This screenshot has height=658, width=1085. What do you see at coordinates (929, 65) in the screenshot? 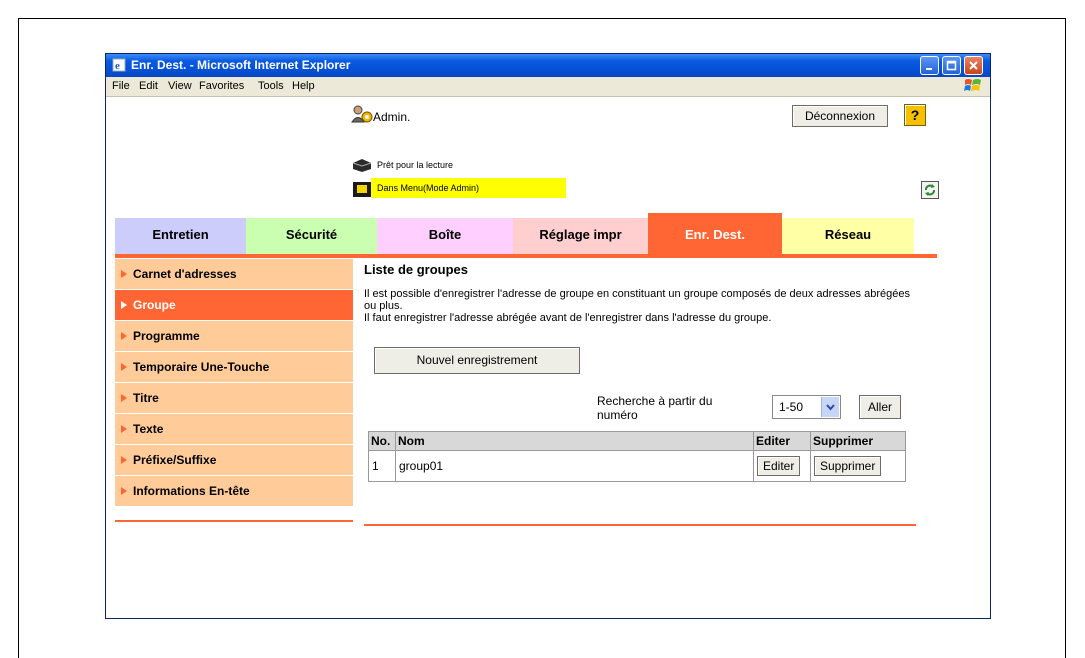
I see `minimize-button` at bounding box center [929, 65].